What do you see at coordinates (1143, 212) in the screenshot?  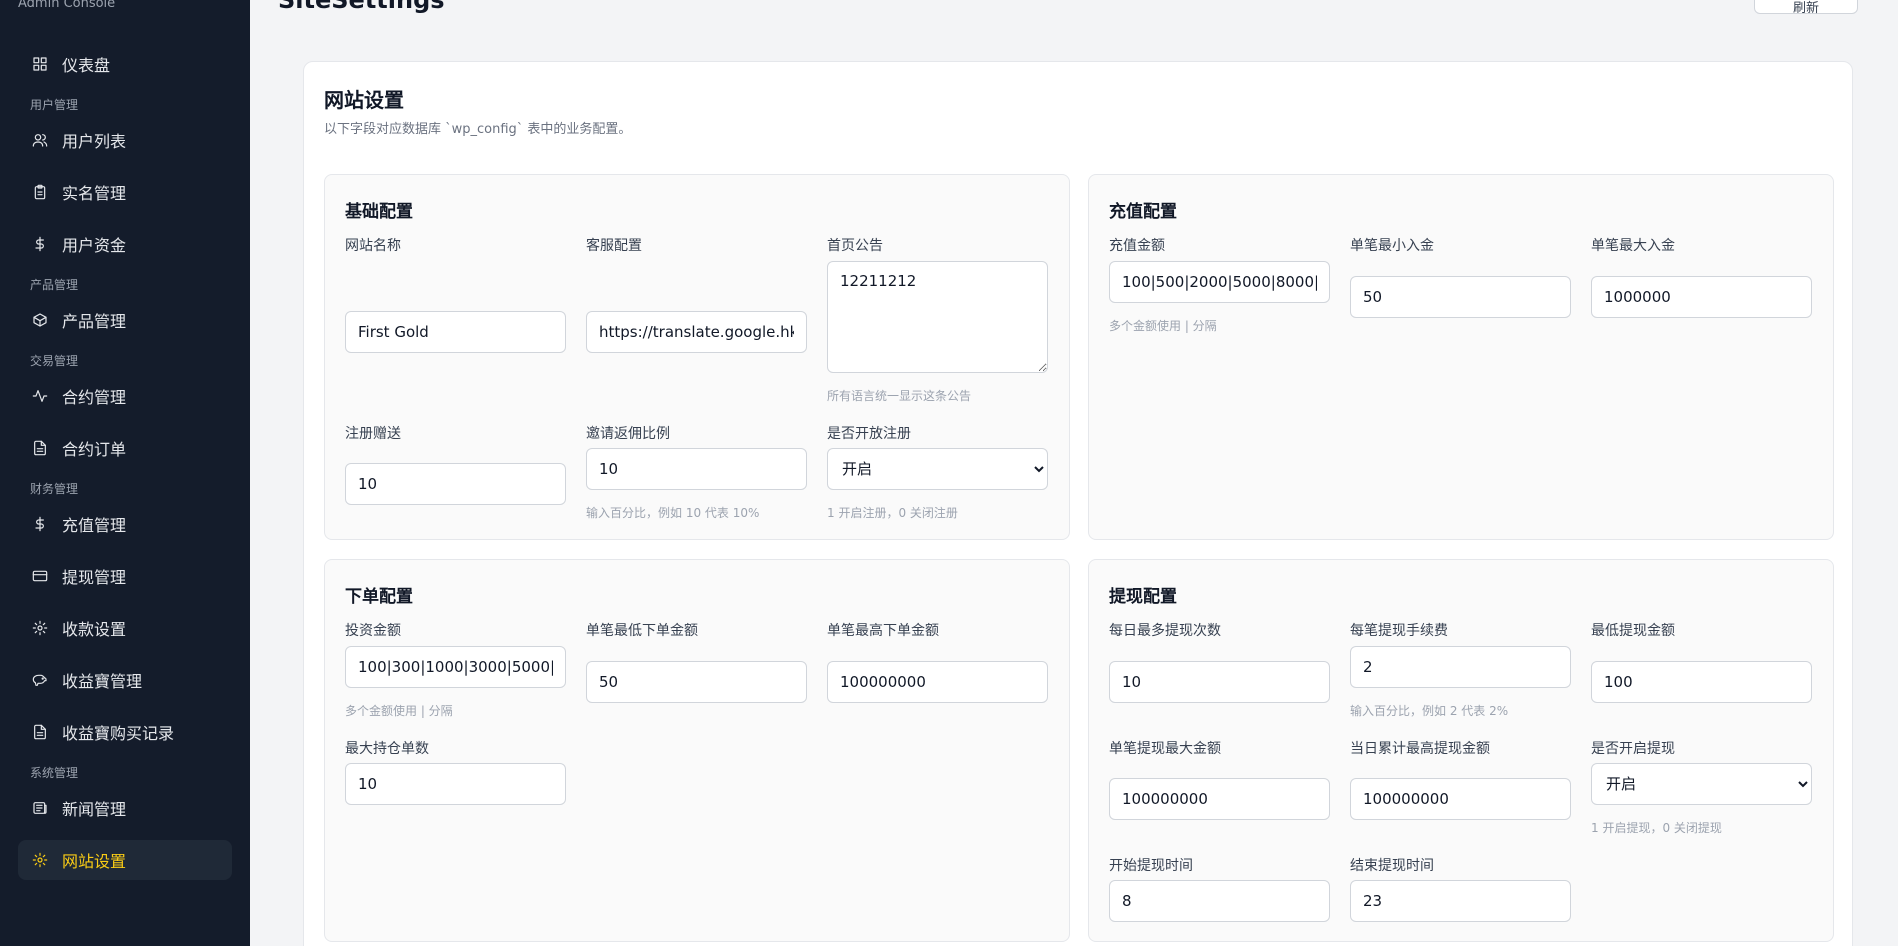 I see `recharge-config-title: 充值配置` at bounding box center [1143, 212].